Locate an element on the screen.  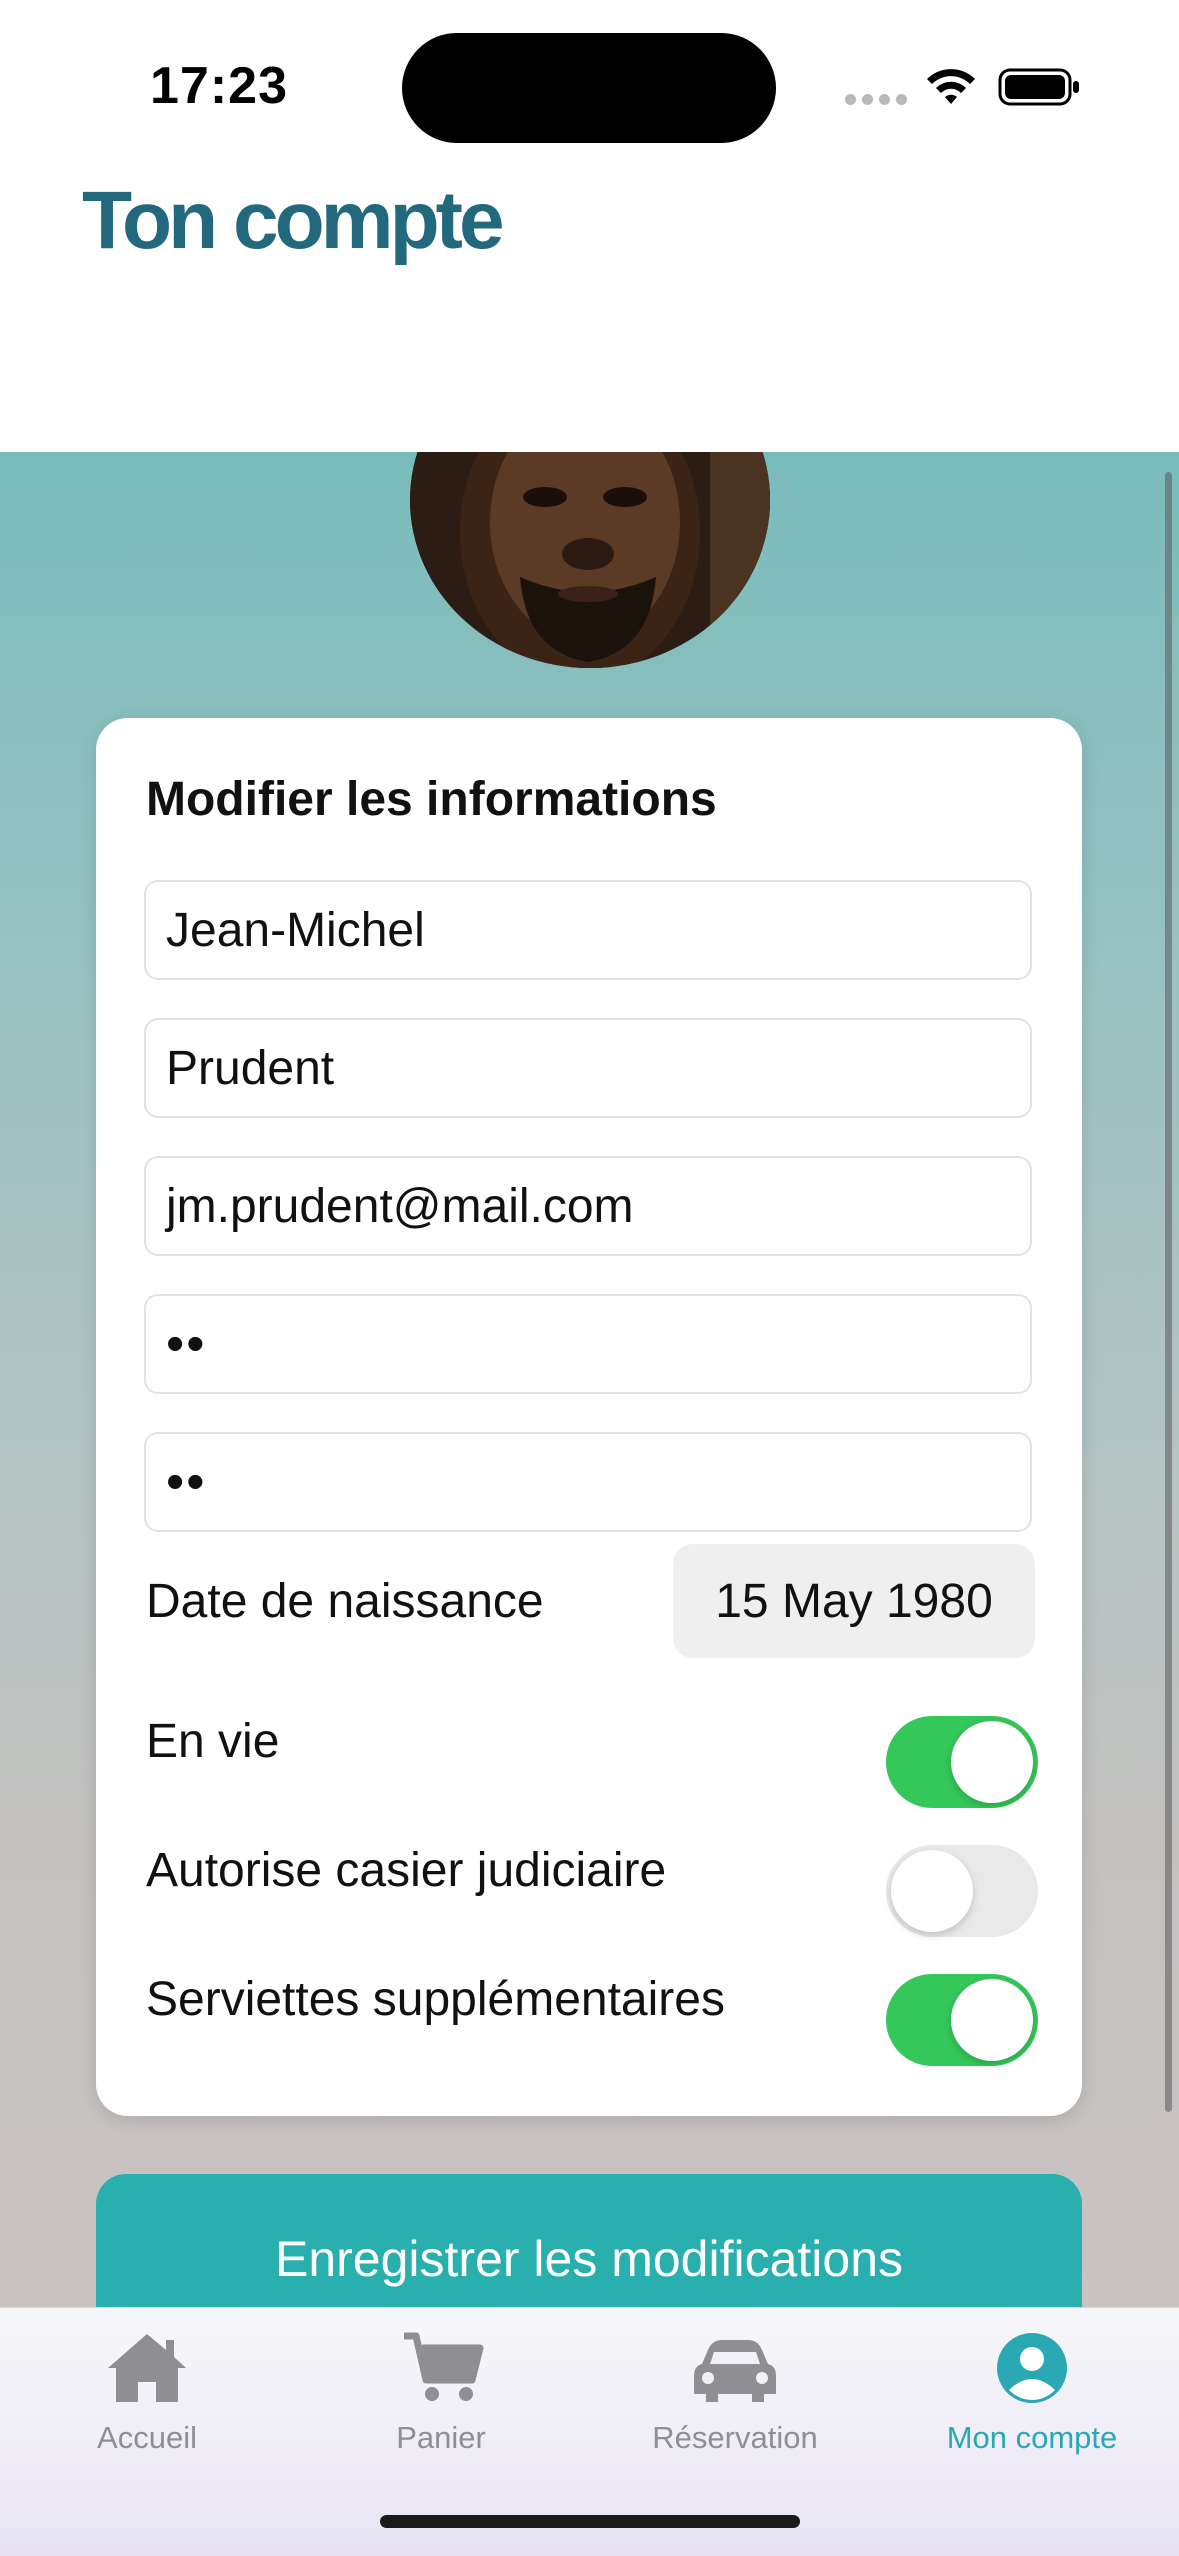
toggle-label-alive: En vie is located at coordinates (213, 1741).